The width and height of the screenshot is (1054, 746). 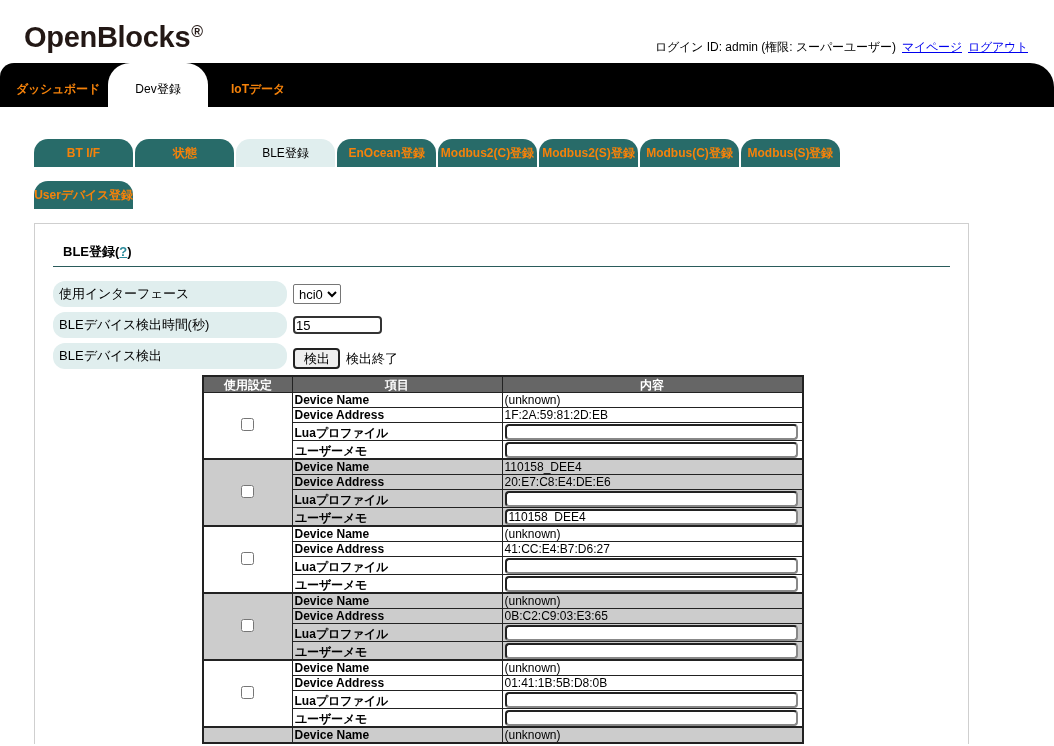 What do you see at coordinates (113, 37) in the screenshot?
I see `logo-text: OpenBlocks$^{®}$` at bounding box center [113, 37].